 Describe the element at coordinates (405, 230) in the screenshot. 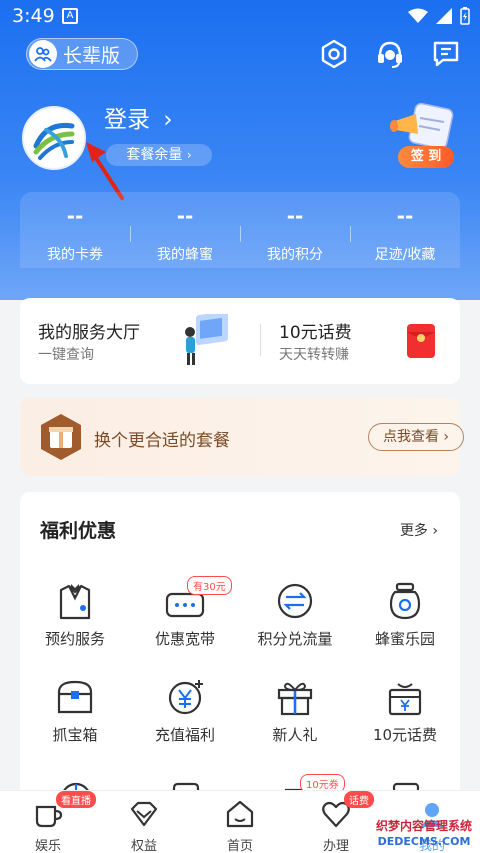

I see `stat-favorites: -- 足迹/收藏` at that location.